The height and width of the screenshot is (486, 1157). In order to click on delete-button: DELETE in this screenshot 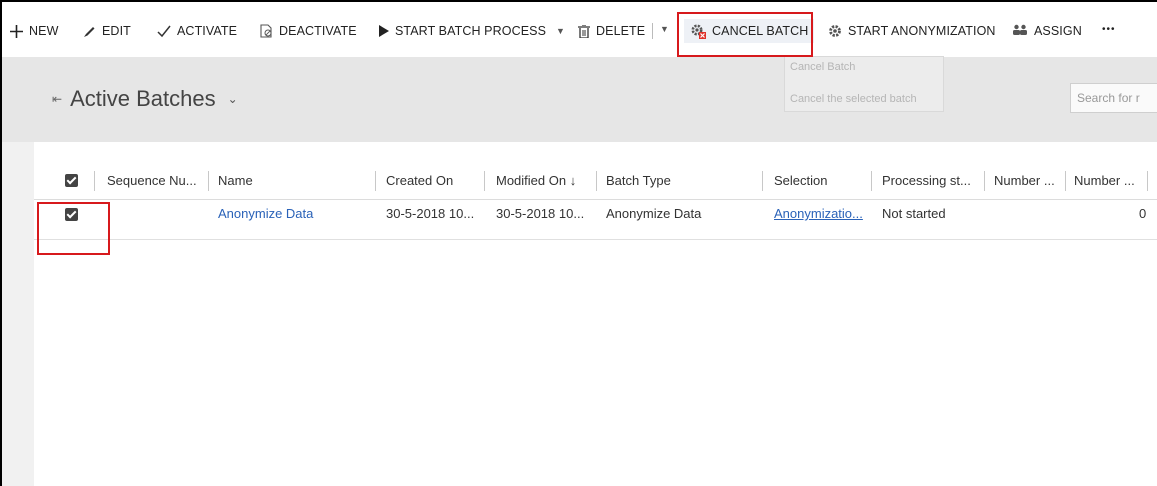, I will do `click(611, 31)`.